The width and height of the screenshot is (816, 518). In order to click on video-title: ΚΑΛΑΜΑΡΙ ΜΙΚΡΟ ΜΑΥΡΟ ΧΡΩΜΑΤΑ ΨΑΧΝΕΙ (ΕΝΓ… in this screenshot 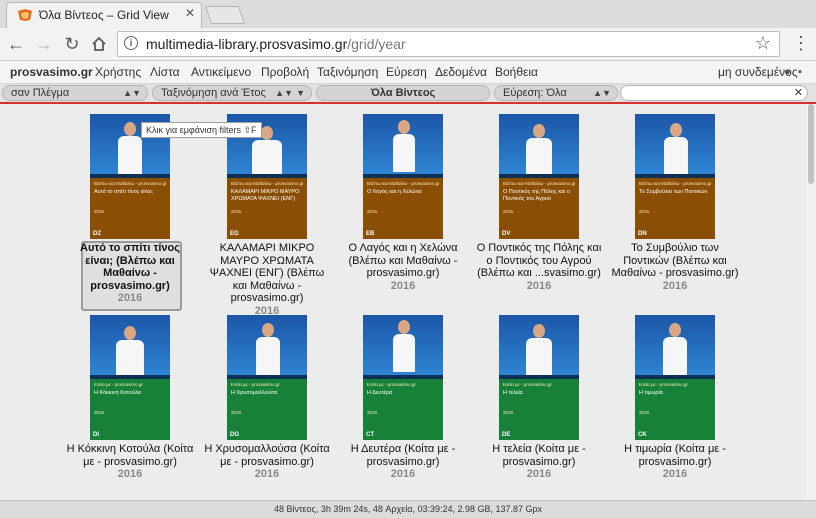, I will do `click(267, 273)`.